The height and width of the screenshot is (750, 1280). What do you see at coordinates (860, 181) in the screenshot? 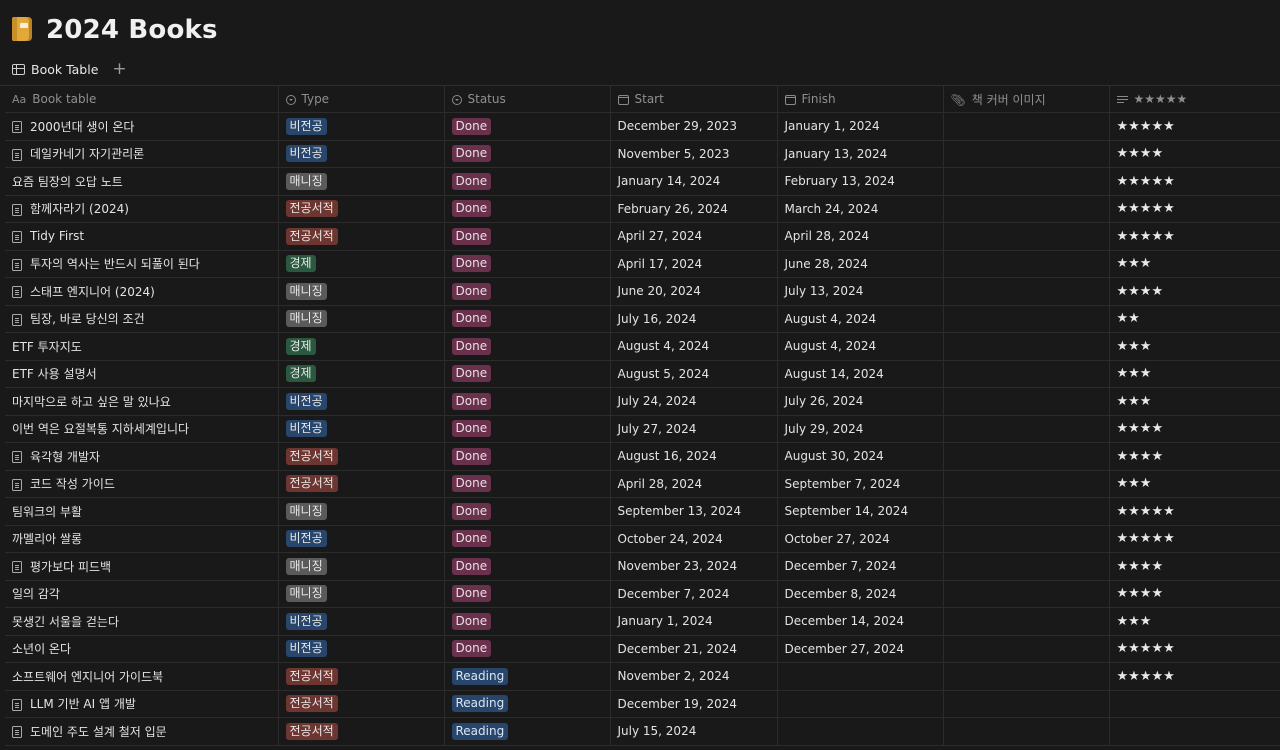
I see `cell-finish: February 13, 2024` at bounding box center [860, 181].